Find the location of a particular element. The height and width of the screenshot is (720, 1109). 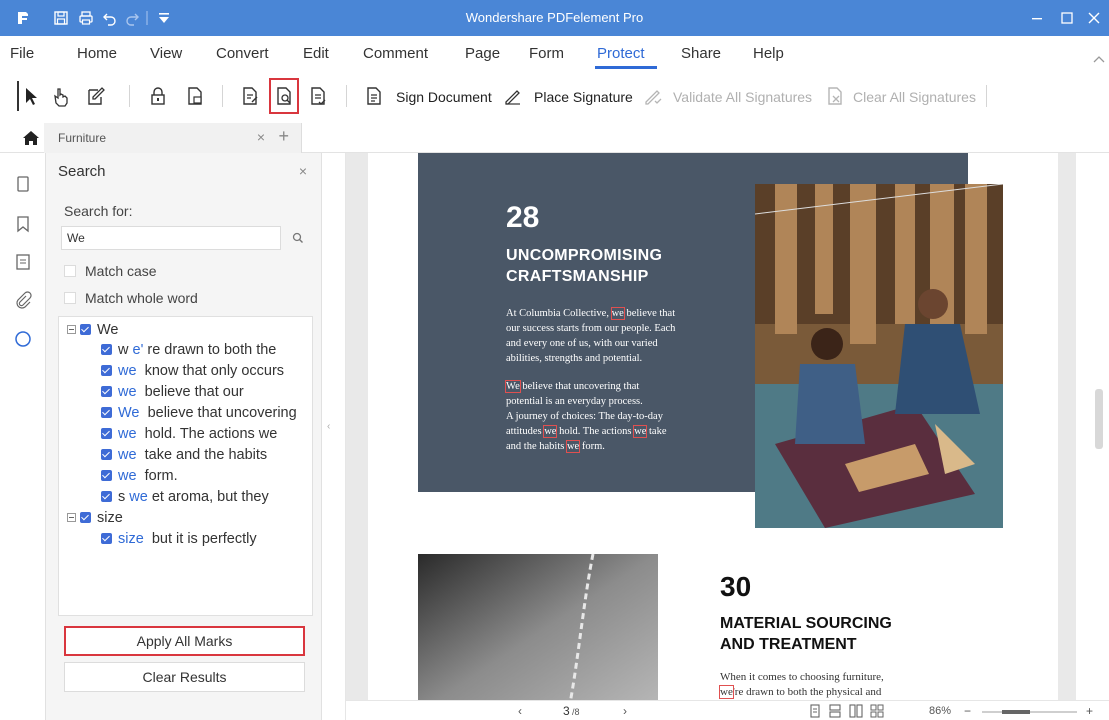

validate-all-signatures-button: Validate All Signatures is located at coordinates (742, 97).